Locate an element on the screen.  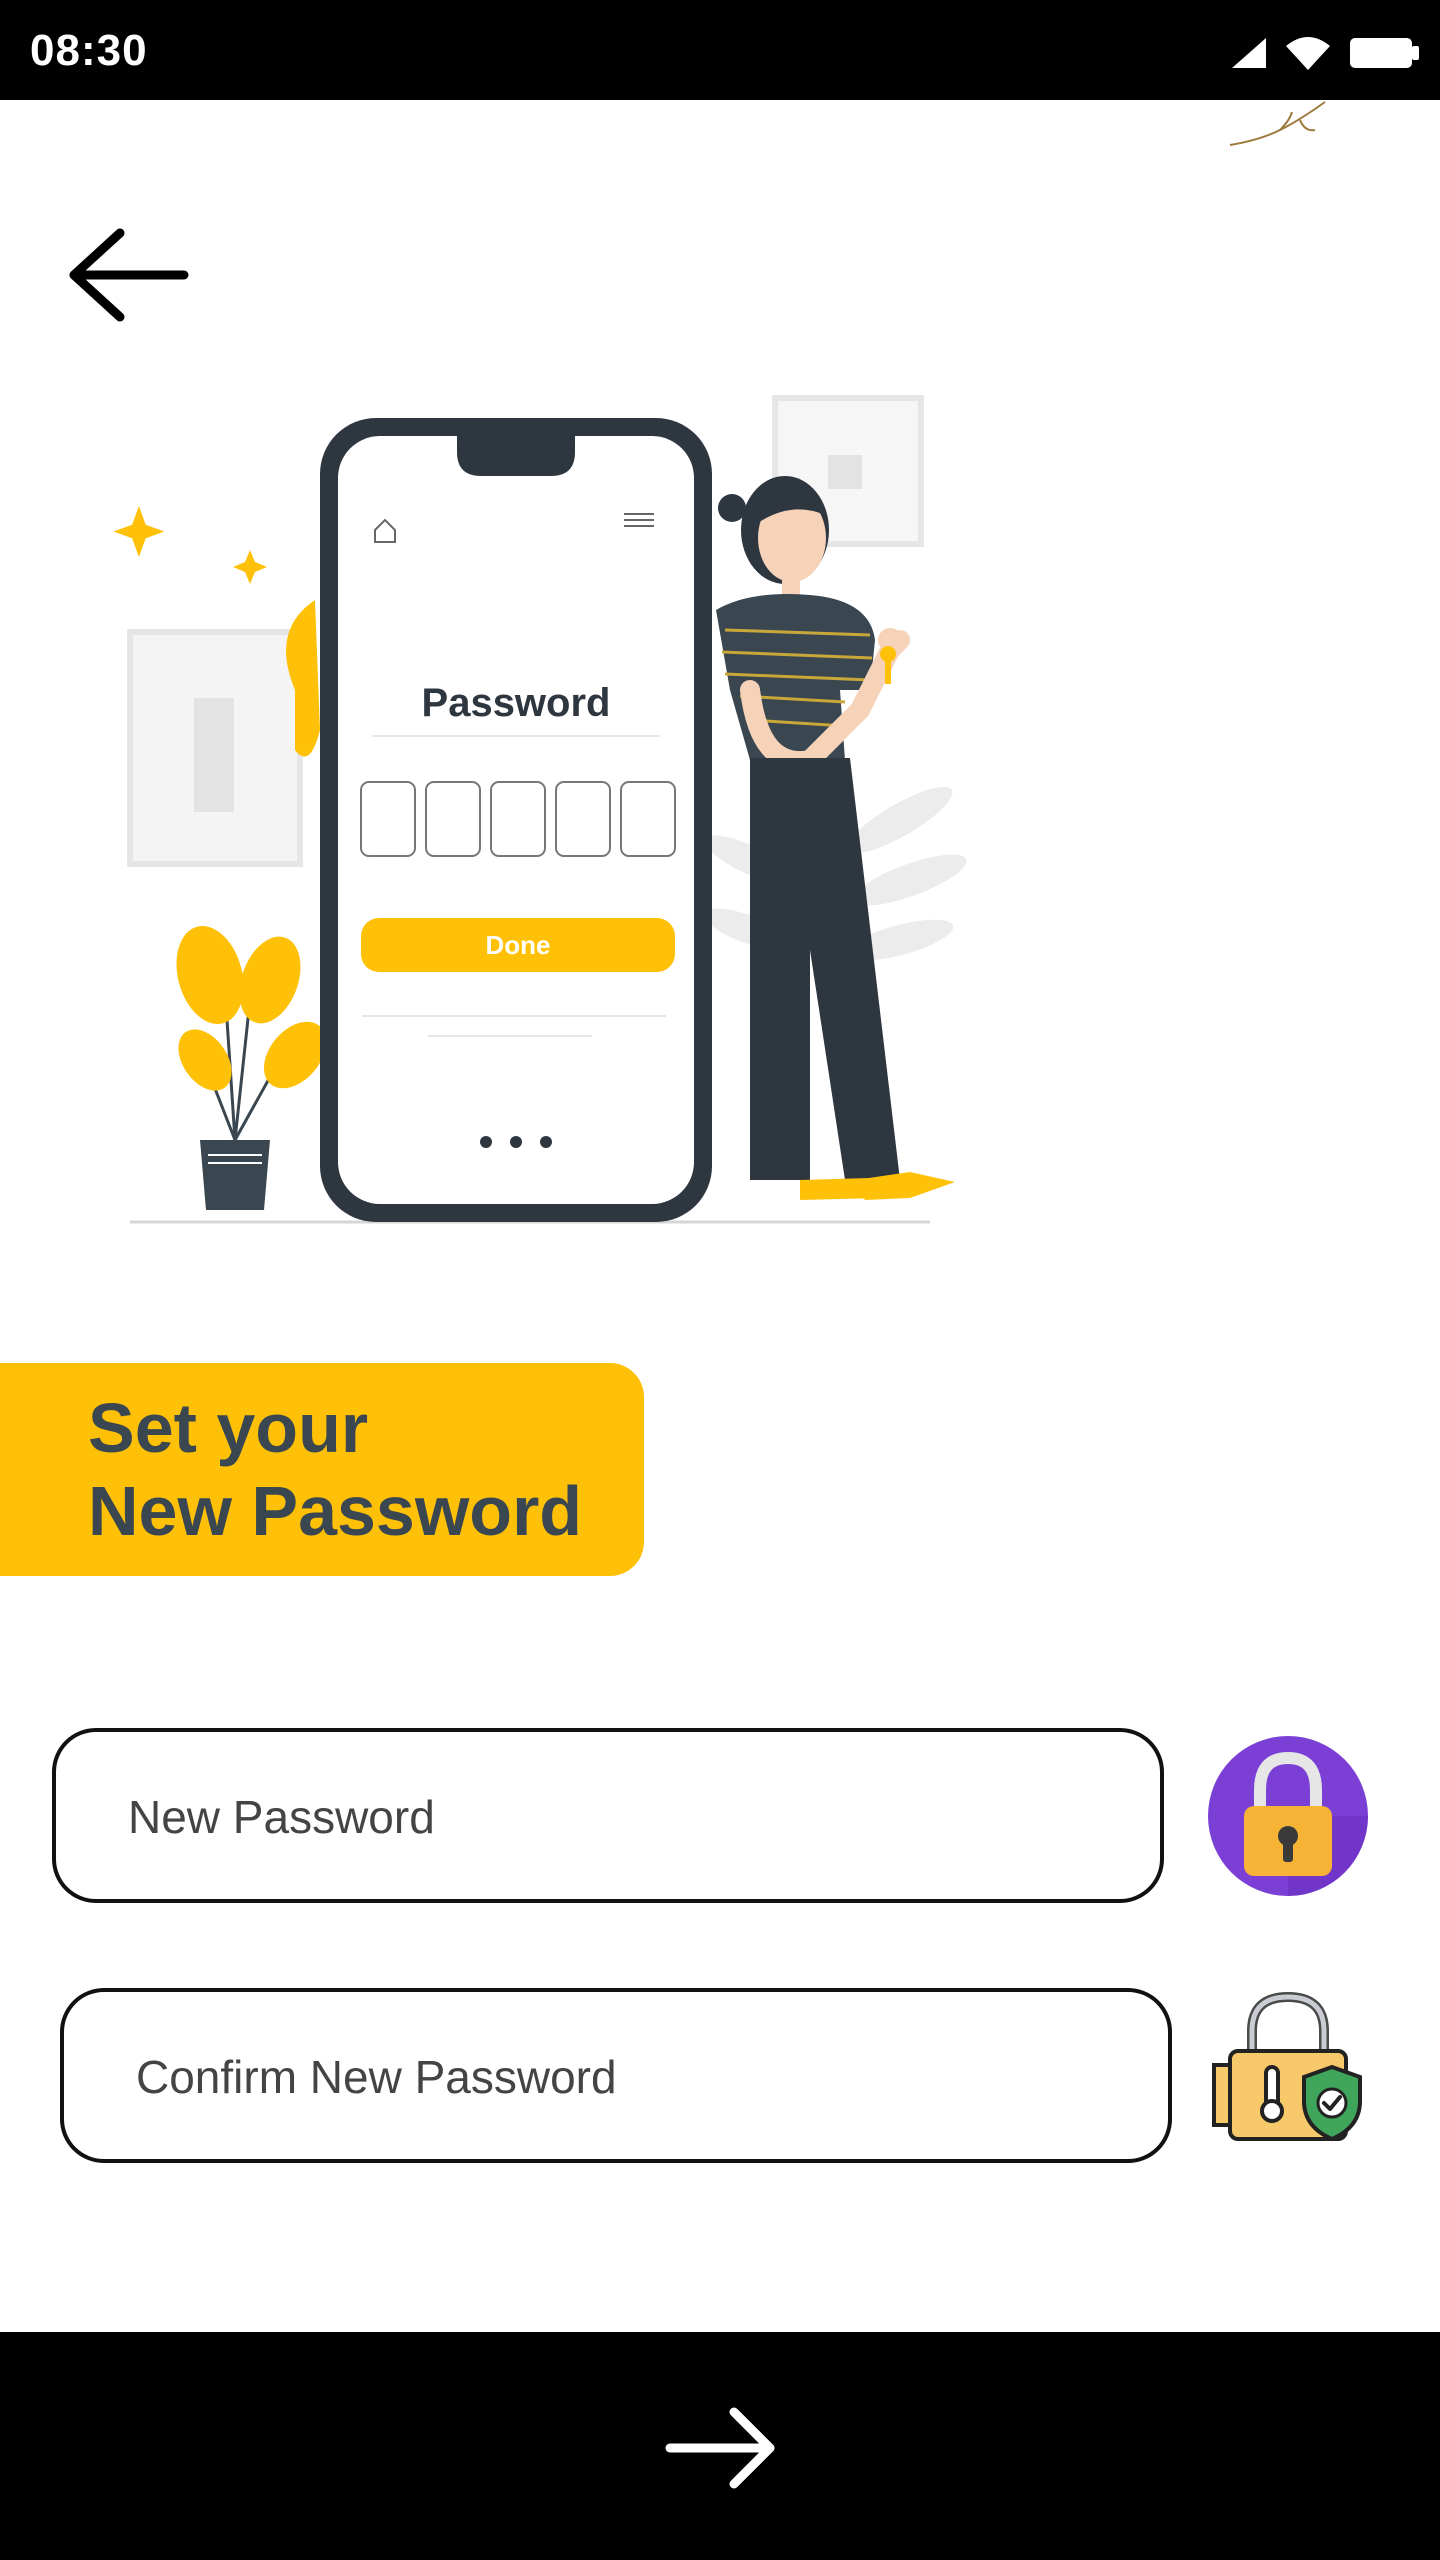
wifi-icon is located at coordinates (1308, 53).